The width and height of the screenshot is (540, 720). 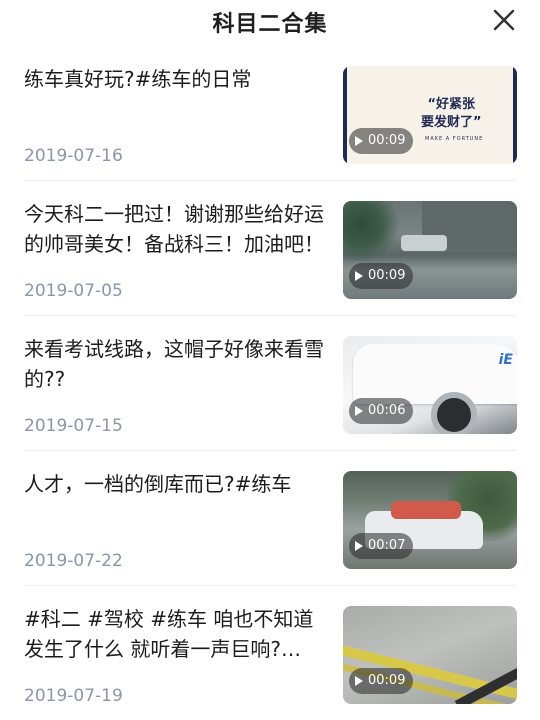 I want to click on thumbnail-caption: “好紧张 要发财了”, so click(x=451, y=113).